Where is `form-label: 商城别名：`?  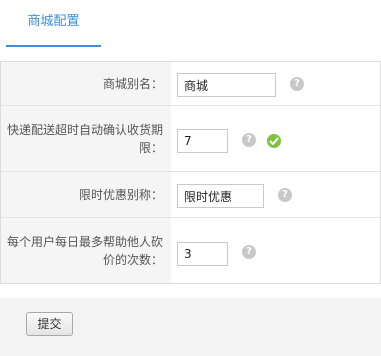
form-label: 商城别名： is located at coordinates (86, 83).